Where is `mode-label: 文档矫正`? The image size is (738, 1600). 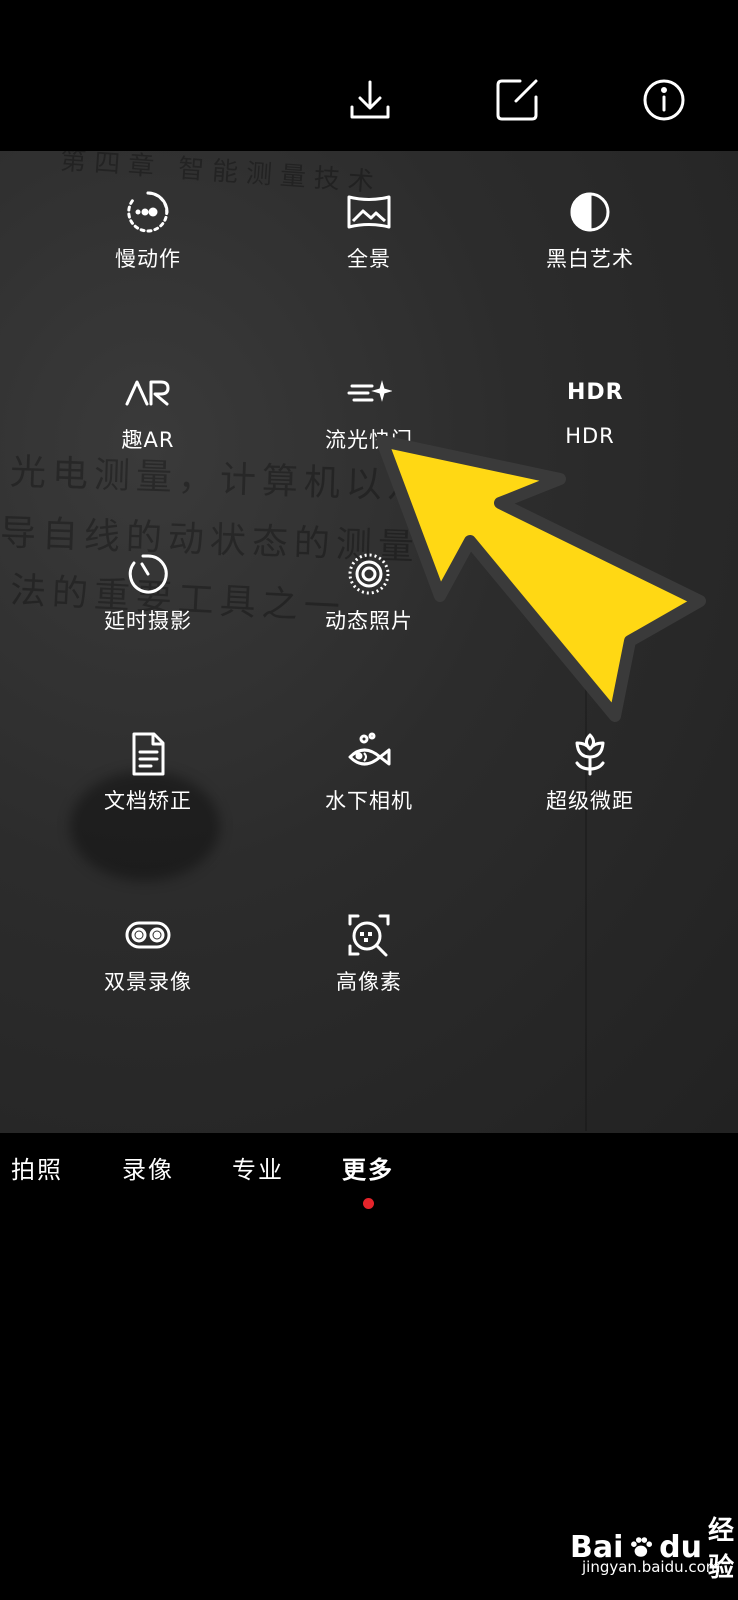
mode-label: 文档矫正 is located at coordinates (148, 801).